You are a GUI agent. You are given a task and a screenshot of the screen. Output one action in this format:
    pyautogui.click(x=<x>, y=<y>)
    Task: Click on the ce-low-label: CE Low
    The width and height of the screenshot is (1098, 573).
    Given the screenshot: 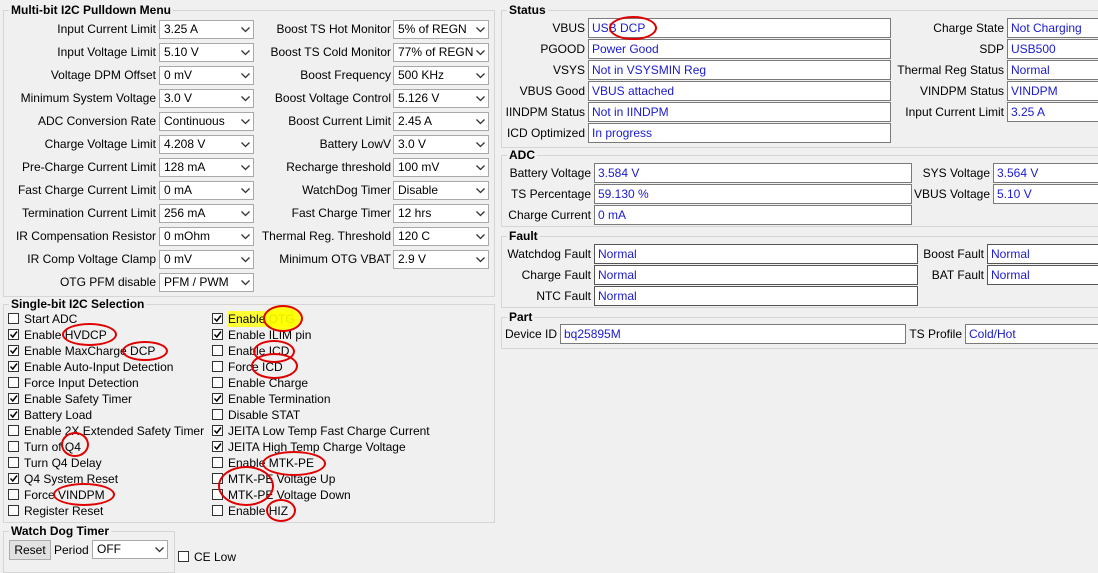 What is the action you would take?
    pyautogui.click(x=215, y=557)
    